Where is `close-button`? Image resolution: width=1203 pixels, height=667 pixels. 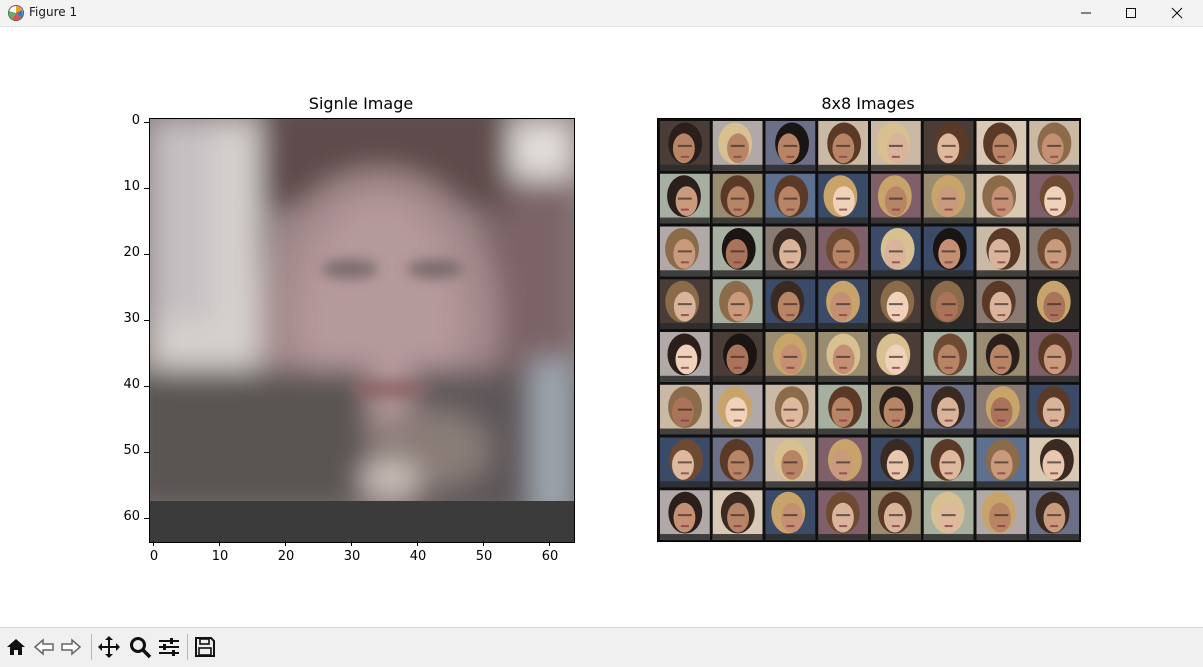
close-button is located at coordinates (1177, 13).